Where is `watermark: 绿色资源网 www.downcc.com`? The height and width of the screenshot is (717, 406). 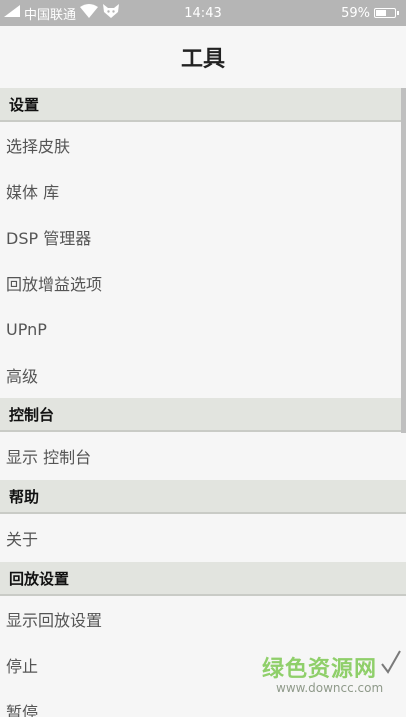 watermark: 绿色资源网 www.downcc.com is located at coordinates (332, 680).